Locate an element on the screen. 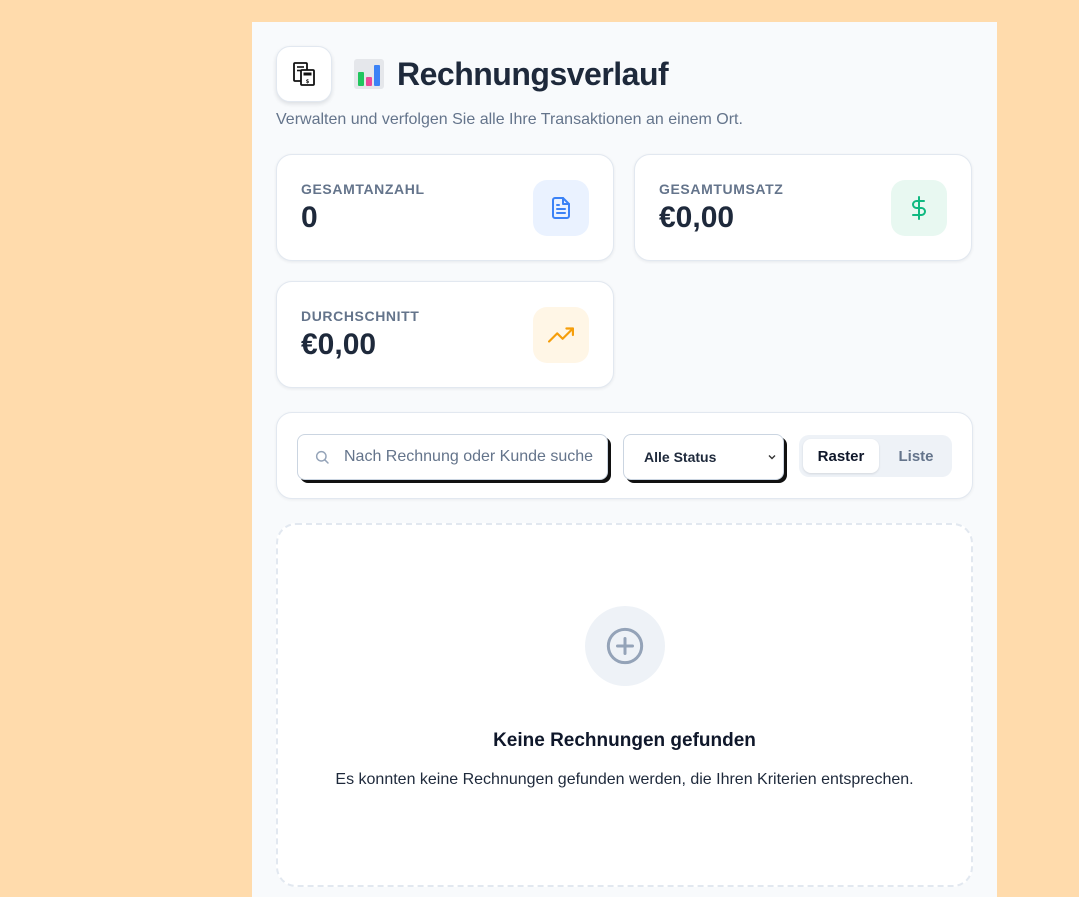 Image resolution: width=1079 pixels, height=897 pixels. stat-card-average: DURCHSCHNITT €0,00 is located at coordinates (445, 334).